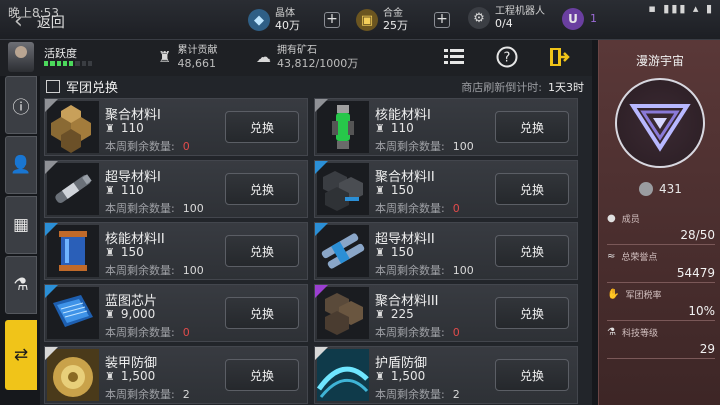  What do you see at coordinates (259, 20) in the screenshot?
I see `crystal-icon: ◆` at bounding box center [259, 20].